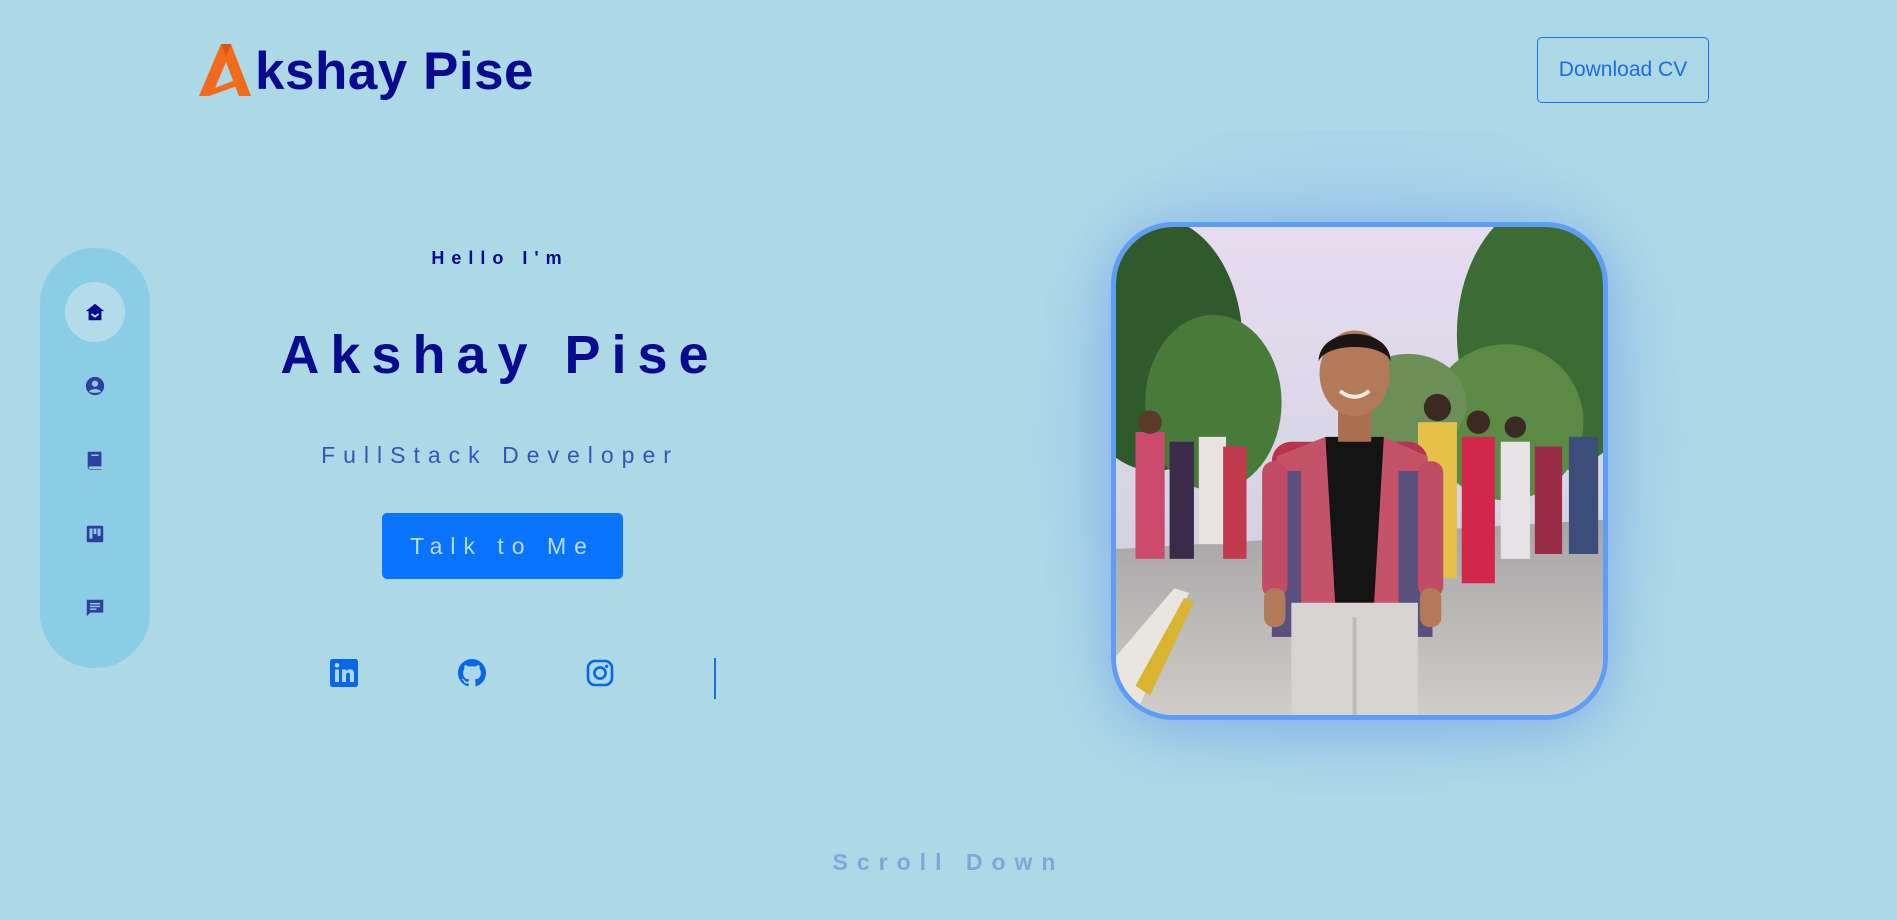  I want to click on nav-education, so click(95, 460).